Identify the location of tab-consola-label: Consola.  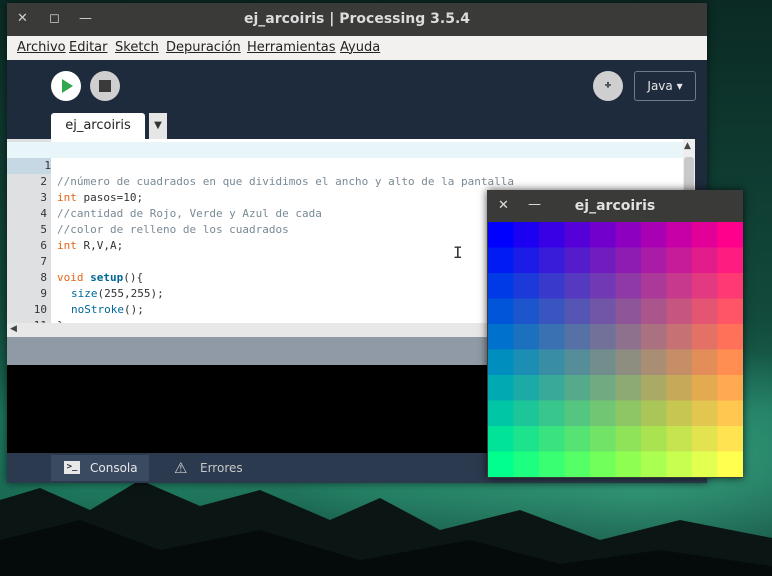
(114, 468).